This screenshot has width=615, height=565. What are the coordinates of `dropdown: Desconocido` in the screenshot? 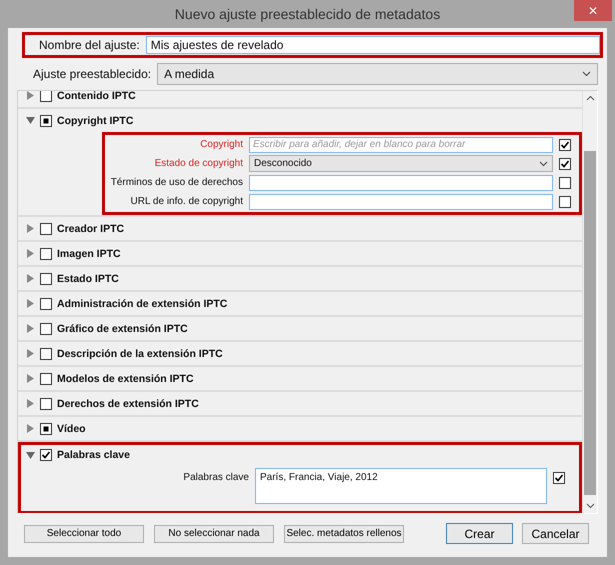 It's located at (401, 163).